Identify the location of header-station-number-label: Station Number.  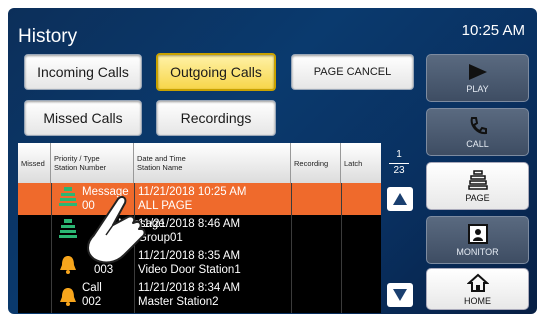
(80, 167).